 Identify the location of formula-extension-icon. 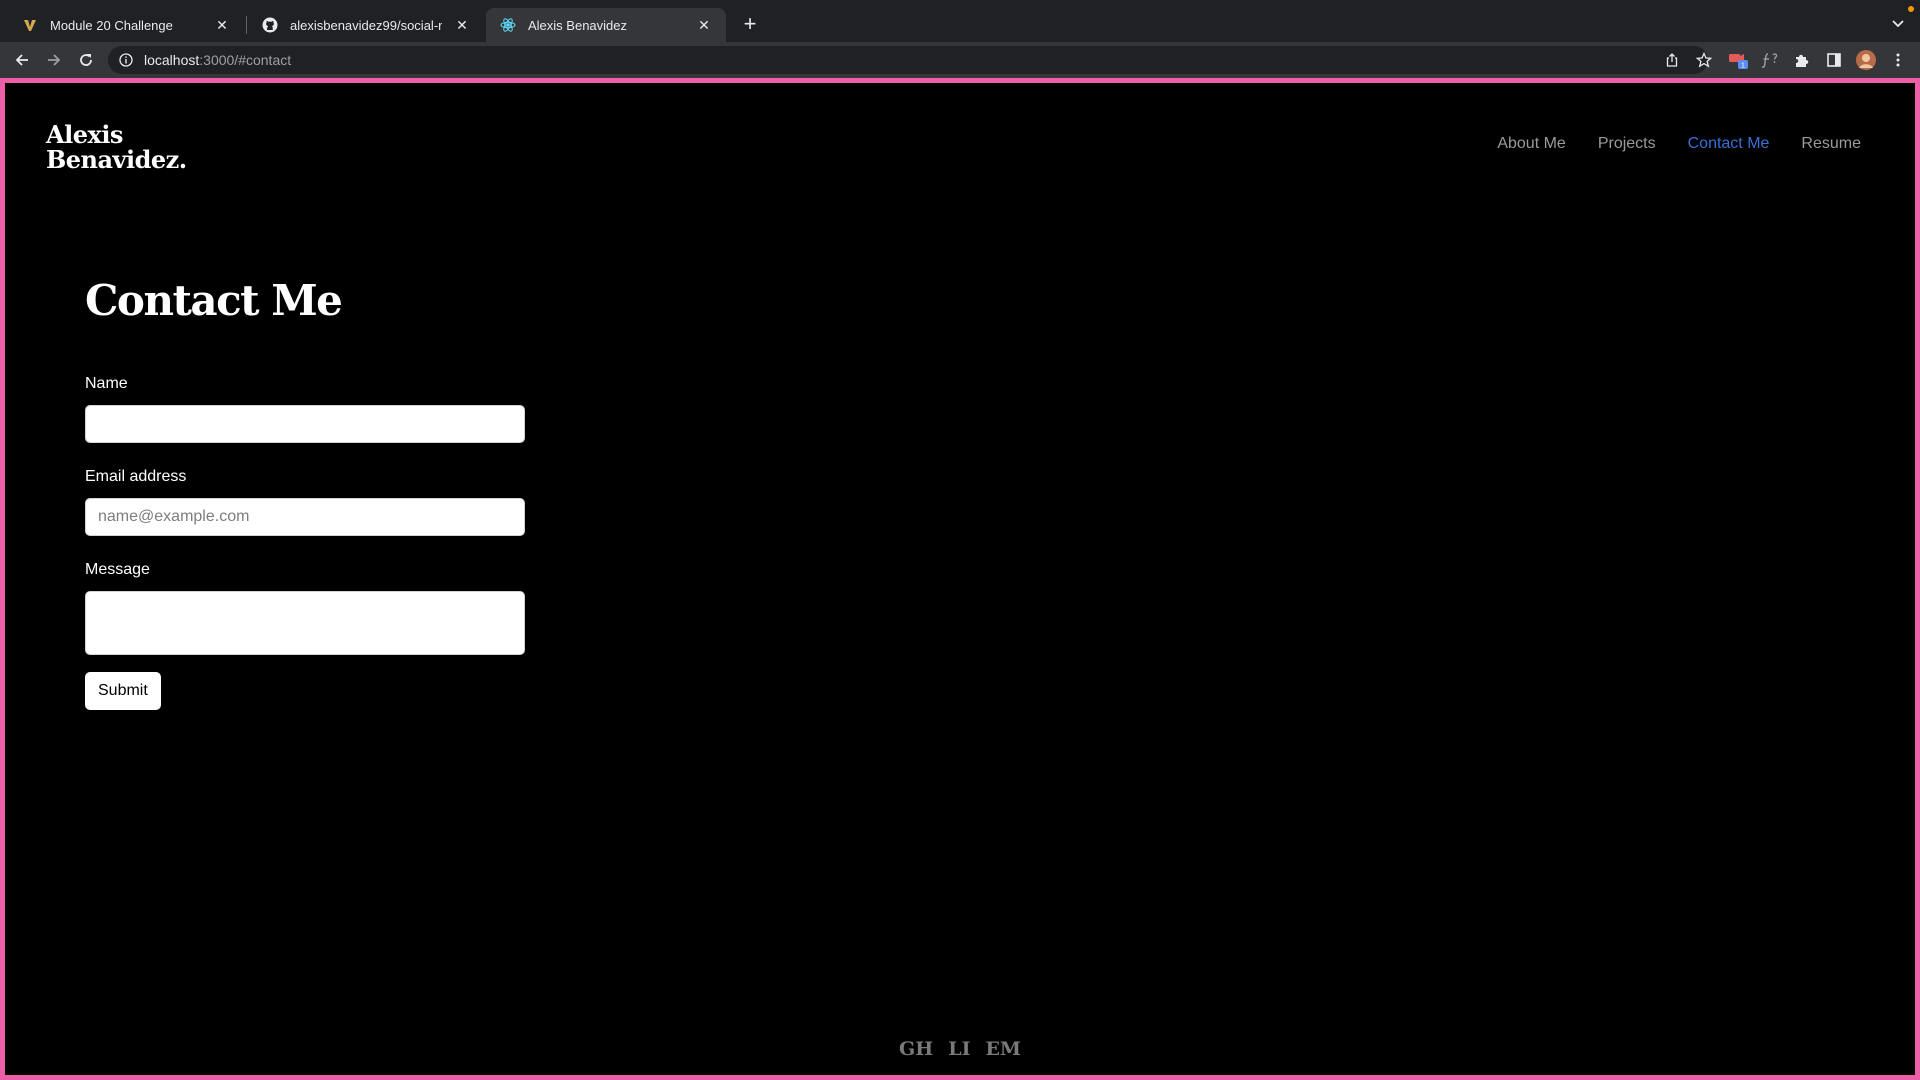
(1770, 60).